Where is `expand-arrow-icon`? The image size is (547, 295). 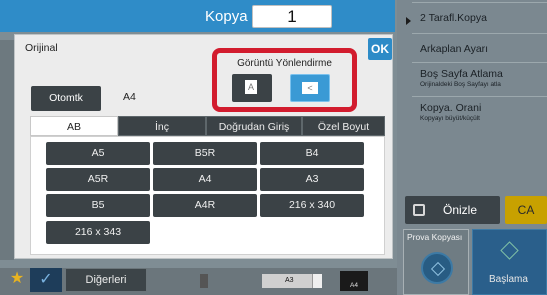
expand-arrow-icon is located at coordinates (408, 21).